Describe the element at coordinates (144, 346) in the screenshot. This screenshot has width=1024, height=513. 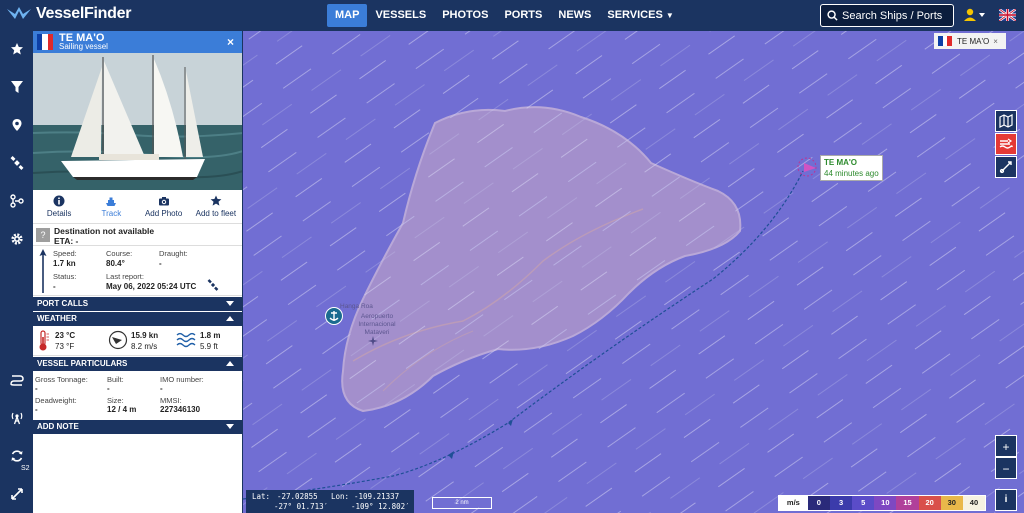
I see `wind-speed-ms: 8.2 m/s` at that location.